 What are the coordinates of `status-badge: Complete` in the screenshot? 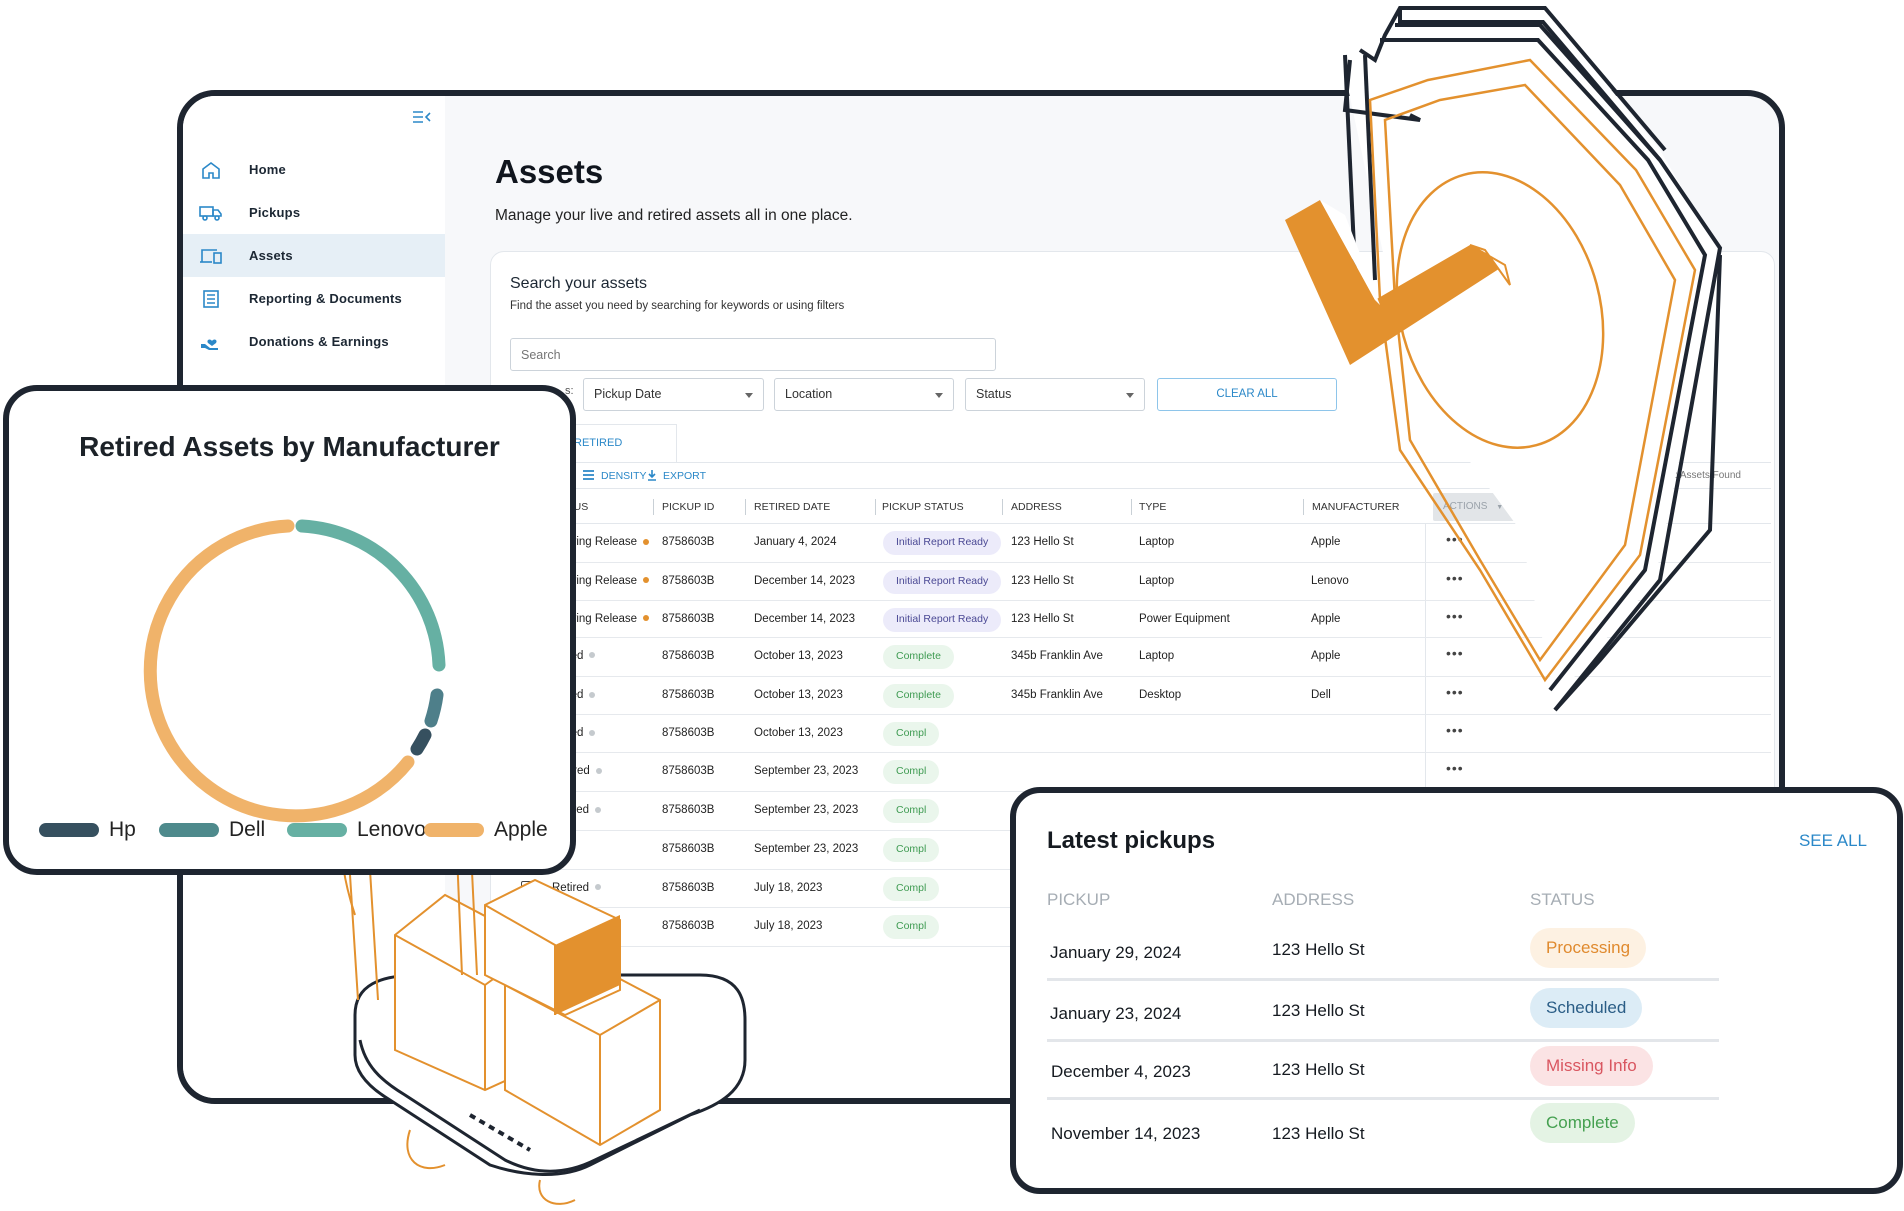 It's located at (1582, 1123).